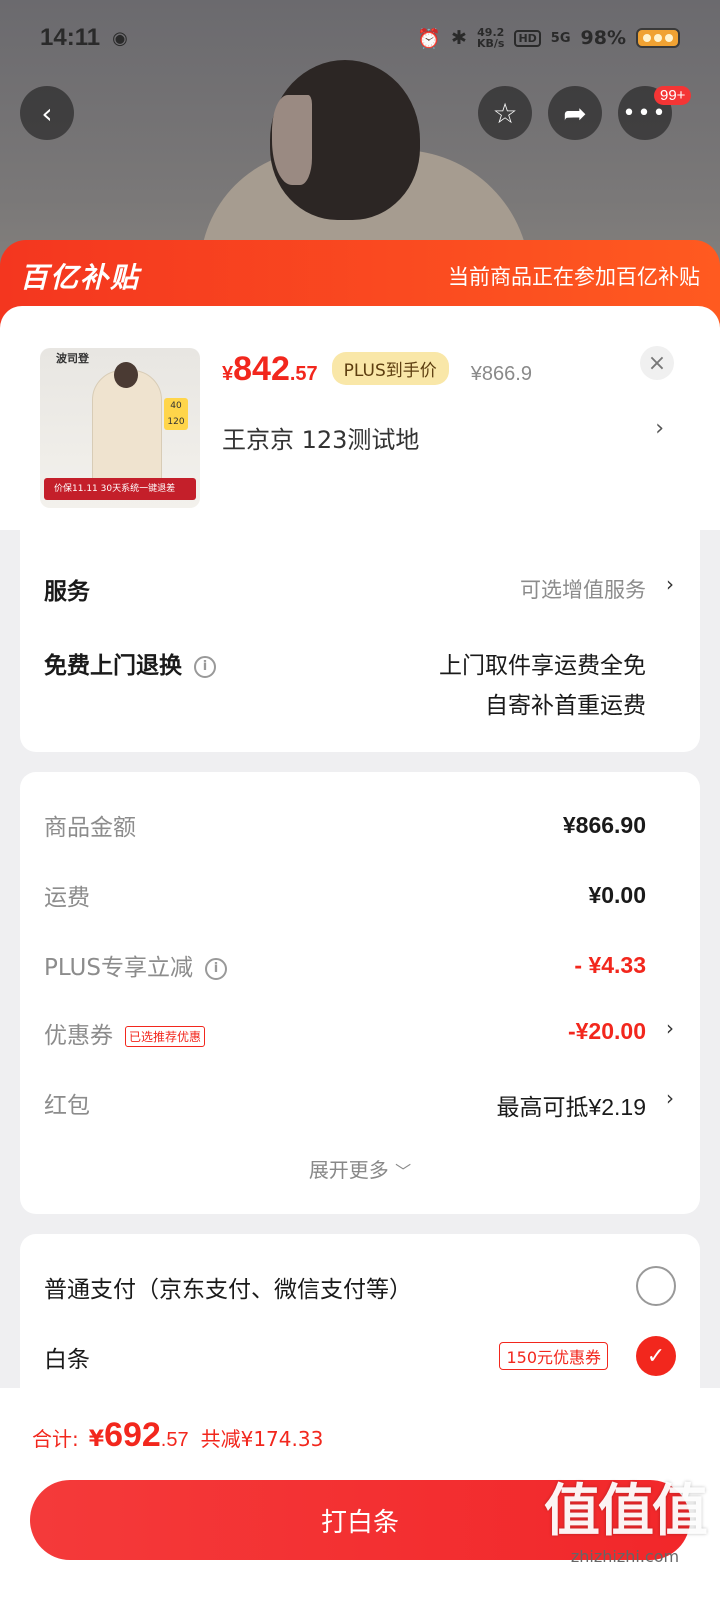 This screenshot has height=1600, width=720. Describe the element at coordinates (656, 1286) in the screenshot. I see `payment-normal-radio` at that location.